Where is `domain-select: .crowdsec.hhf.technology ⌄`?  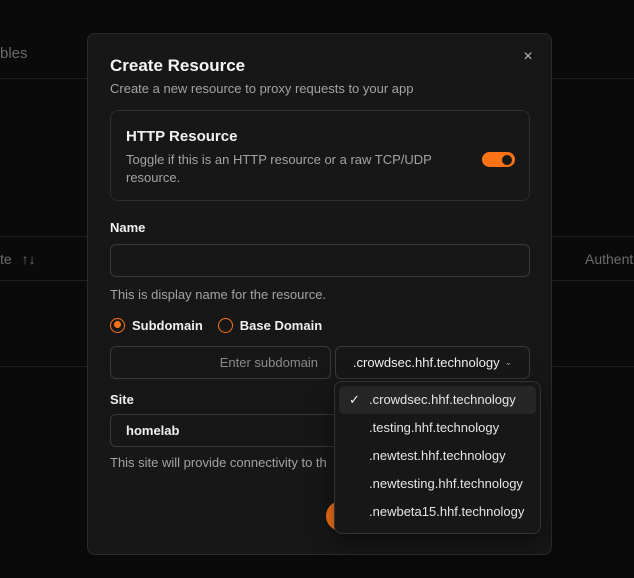 domain-select: .crowdsec.hhf.technology ⌄ is located at coordinates (432, 362).